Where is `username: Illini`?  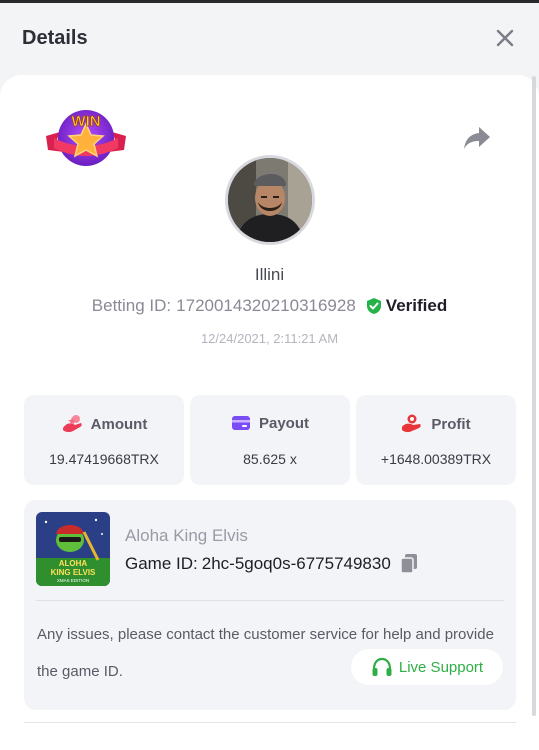
username: Illini is located at coordinates (269, 274).